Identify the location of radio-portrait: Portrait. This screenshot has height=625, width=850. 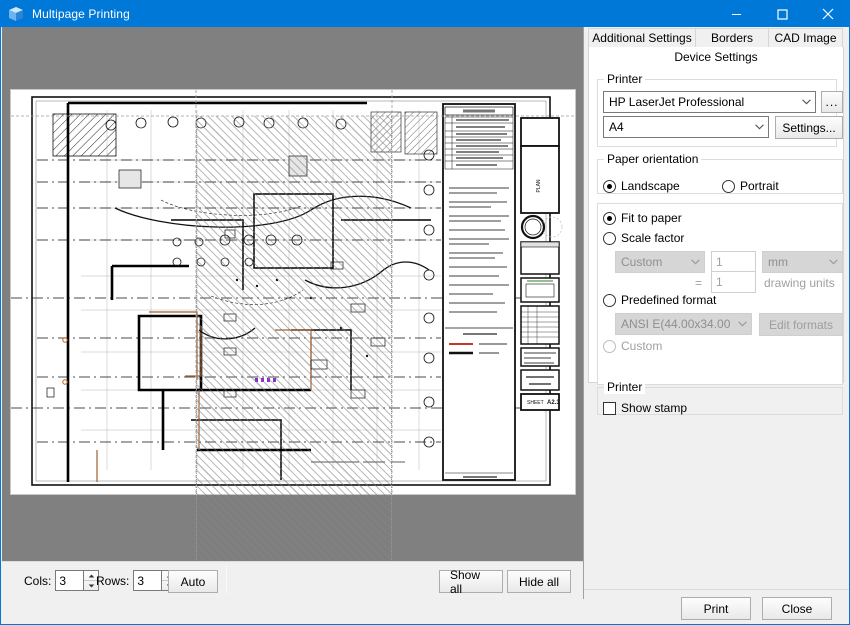
(750, 186).